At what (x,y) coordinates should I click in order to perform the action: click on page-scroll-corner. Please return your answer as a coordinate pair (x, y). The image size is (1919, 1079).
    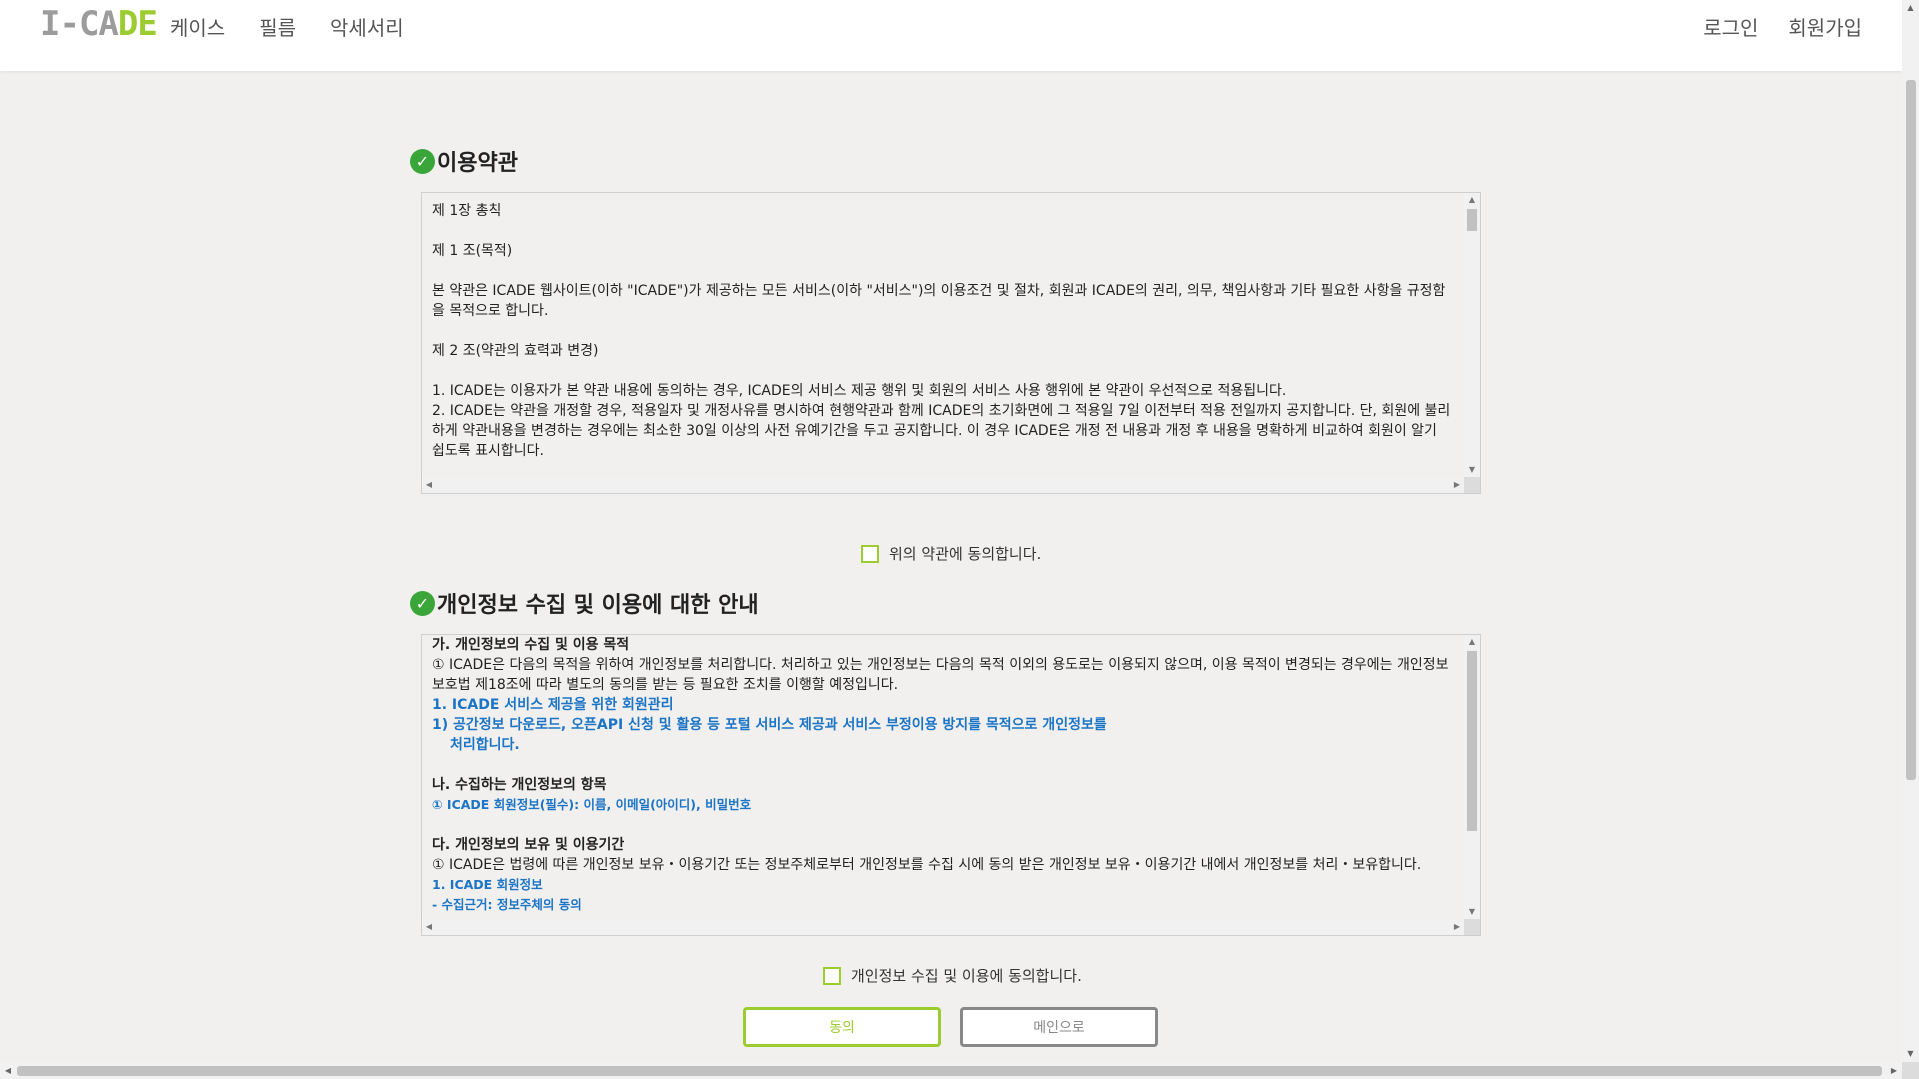
    Looking at the image, I should click on (1910, 1070).